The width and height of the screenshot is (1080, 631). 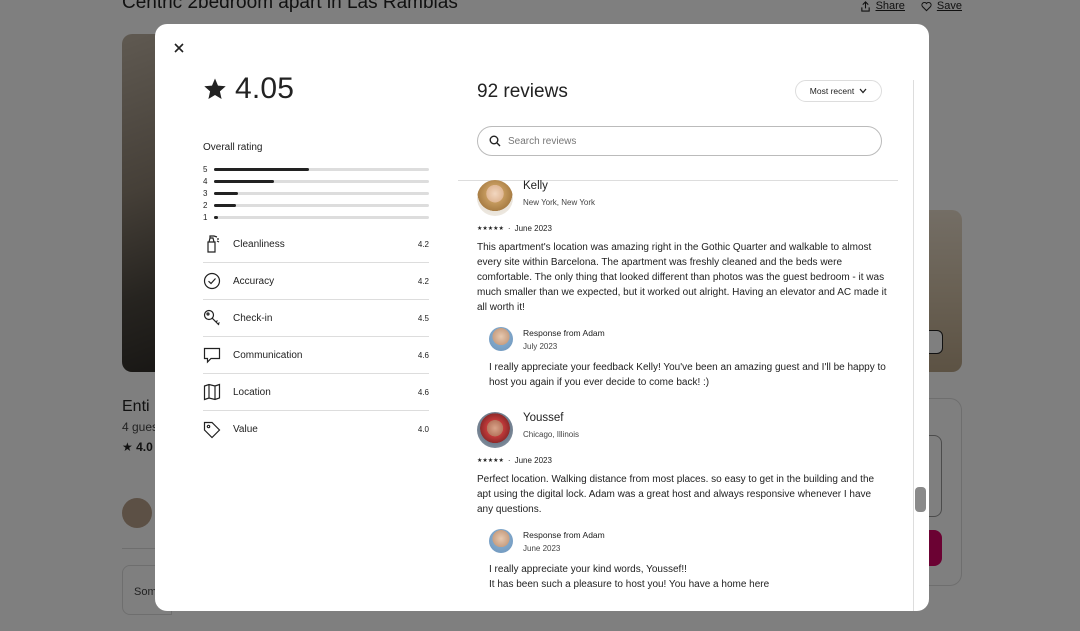 I want to click on overall-rating: 4.05, so click(x=248, y=89).